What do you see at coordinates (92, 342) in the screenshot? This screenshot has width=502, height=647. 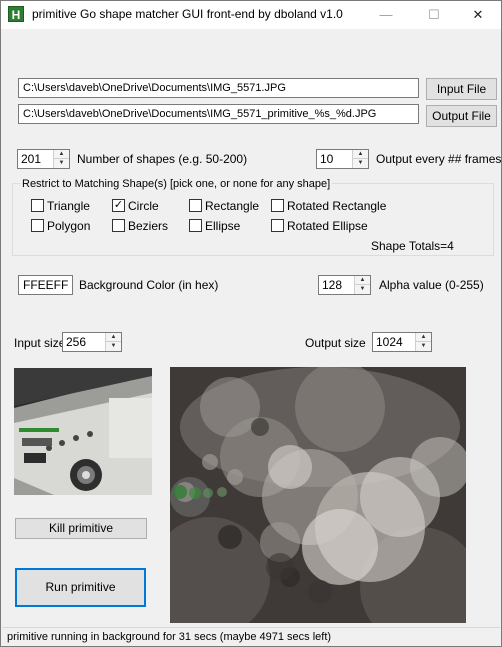 I see `input-size-spinner: 256 ▲ ▼` at bounding box center [92, 342].